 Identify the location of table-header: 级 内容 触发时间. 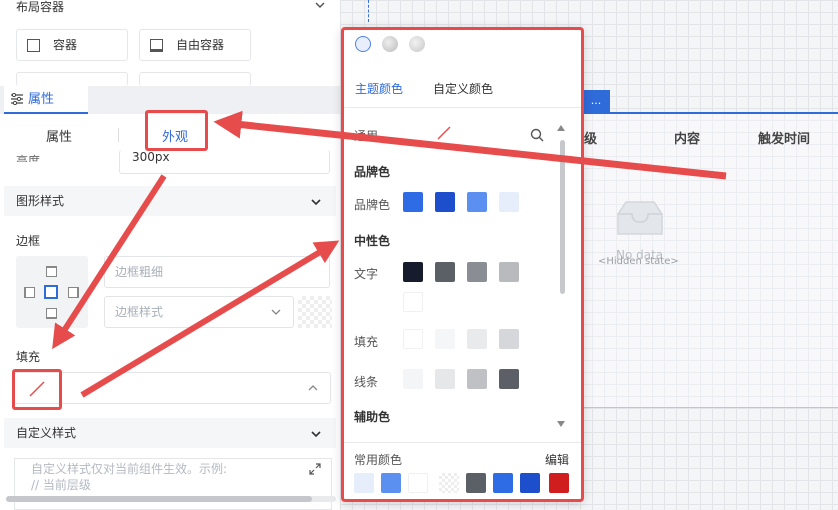
(710, 138).